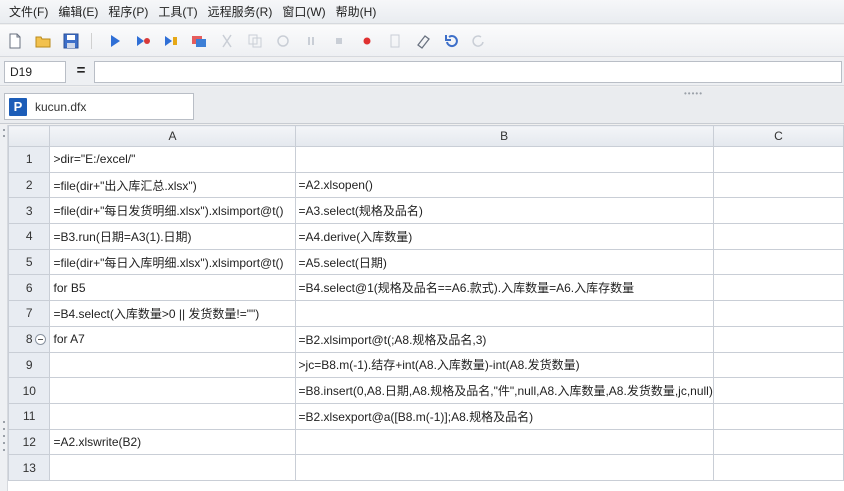  Describe the element at coordinates (71, 41) in the screenshot. I see `save-icon` at that location.